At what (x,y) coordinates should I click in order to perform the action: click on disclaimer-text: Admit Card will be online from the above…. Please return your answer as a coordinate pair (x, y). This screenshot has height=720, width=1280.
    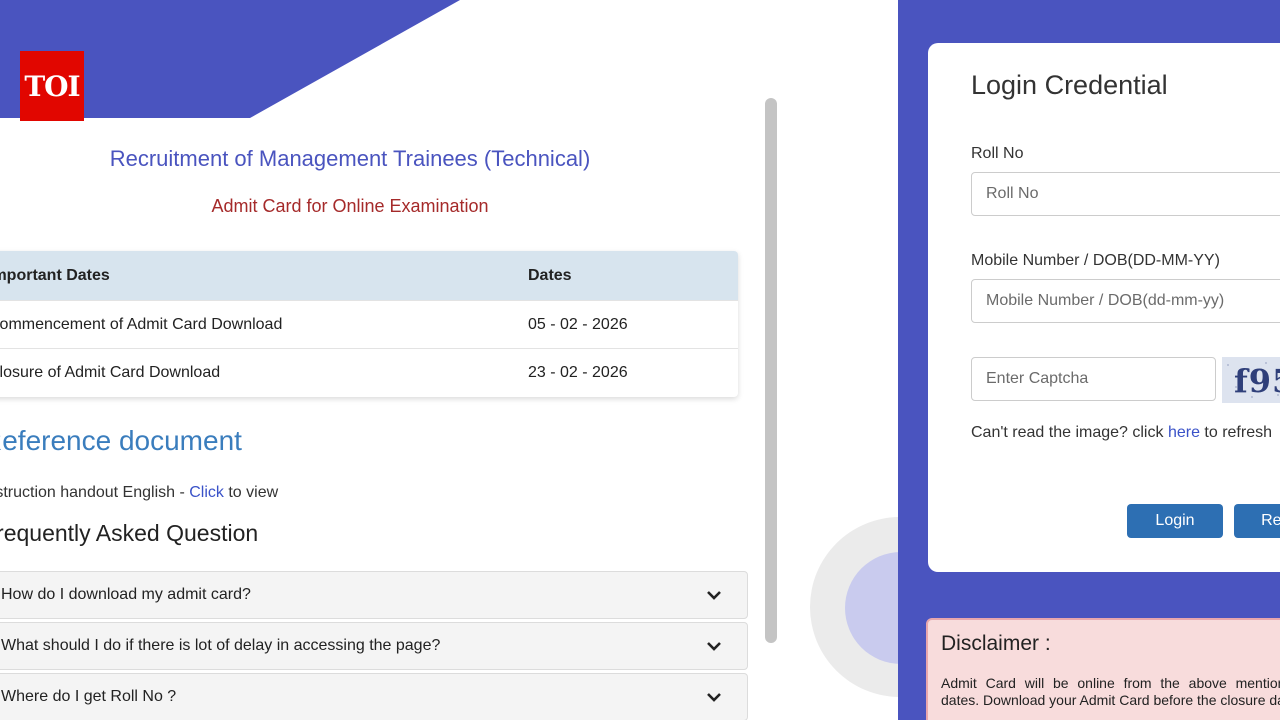
    Looking at the image, I should click on (1110, 691).